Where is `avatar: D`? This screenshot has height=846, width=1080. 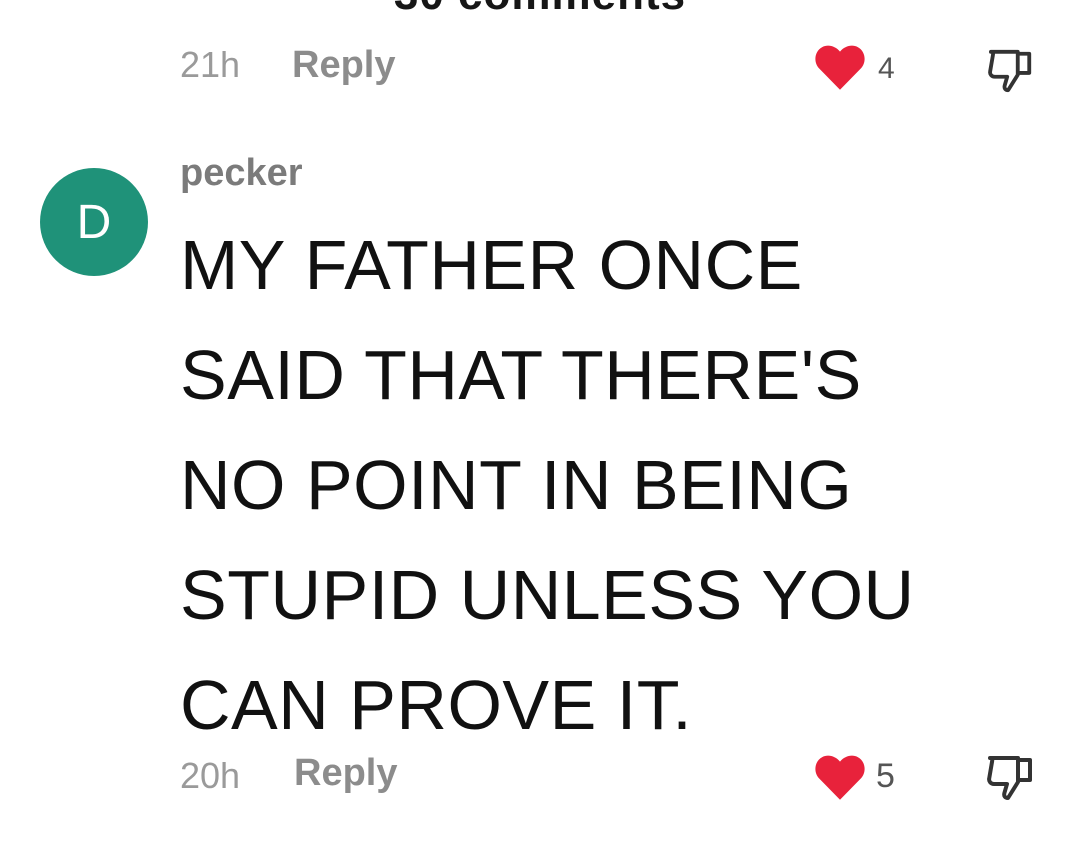 avatar: D is located at coordinates (94, 222).